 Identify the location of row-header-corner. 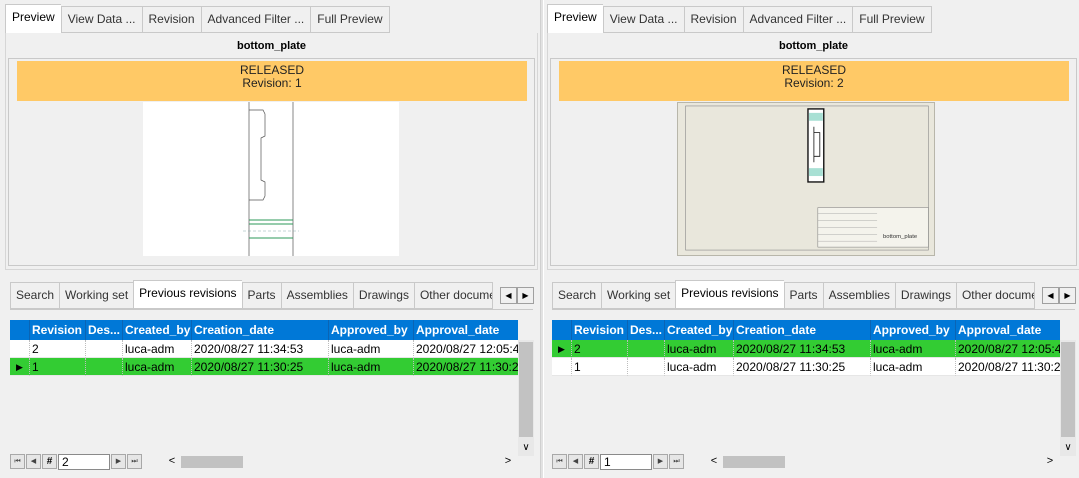
(20, 330).